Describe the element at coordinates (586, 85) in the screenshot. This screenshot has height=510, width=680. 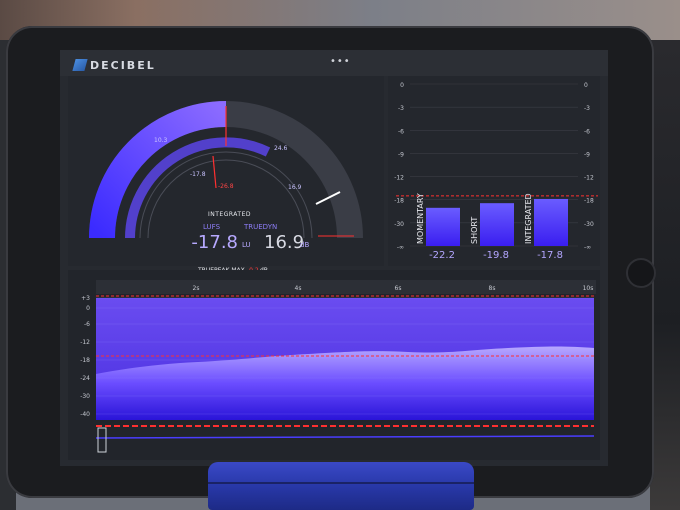
I see `scale-right-label: 0` at that location.